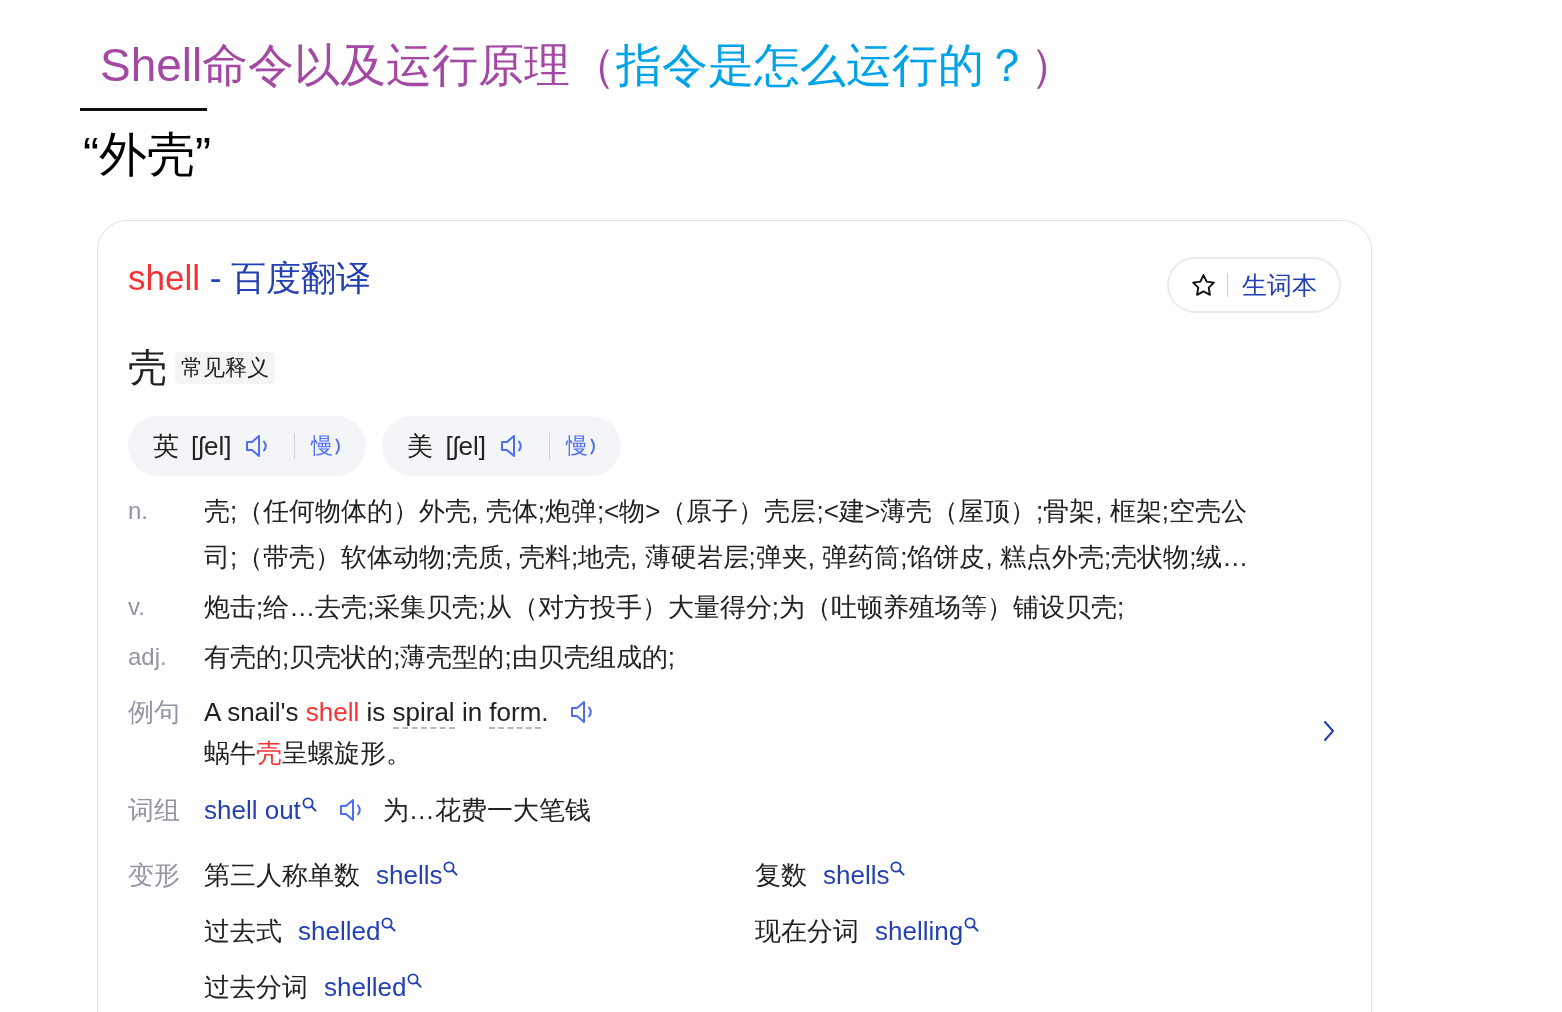  Describe the element at coordinates (665, 607) in the screenshot. I see `definition-text: 炮击;给…去壳;采集贝壳;从（对方投手）大量得分;为（吐顿养殖场等）铺设贝壳;` at that location.